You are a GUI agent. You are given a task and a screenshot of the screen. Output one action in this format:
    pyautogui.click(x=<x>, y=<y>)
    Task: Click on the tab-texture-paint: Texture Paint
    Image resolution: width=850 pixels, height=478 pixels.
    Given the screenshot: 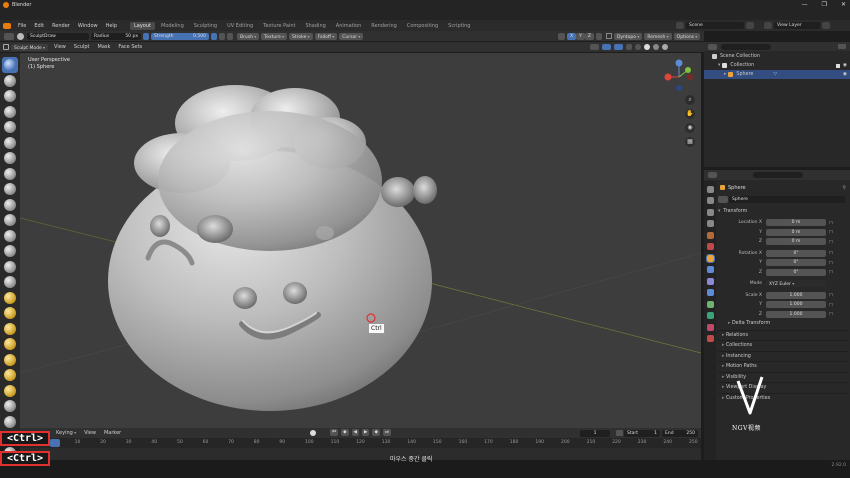 What is the action you would take?
    pyautogui.click(x=279, y=26)
    